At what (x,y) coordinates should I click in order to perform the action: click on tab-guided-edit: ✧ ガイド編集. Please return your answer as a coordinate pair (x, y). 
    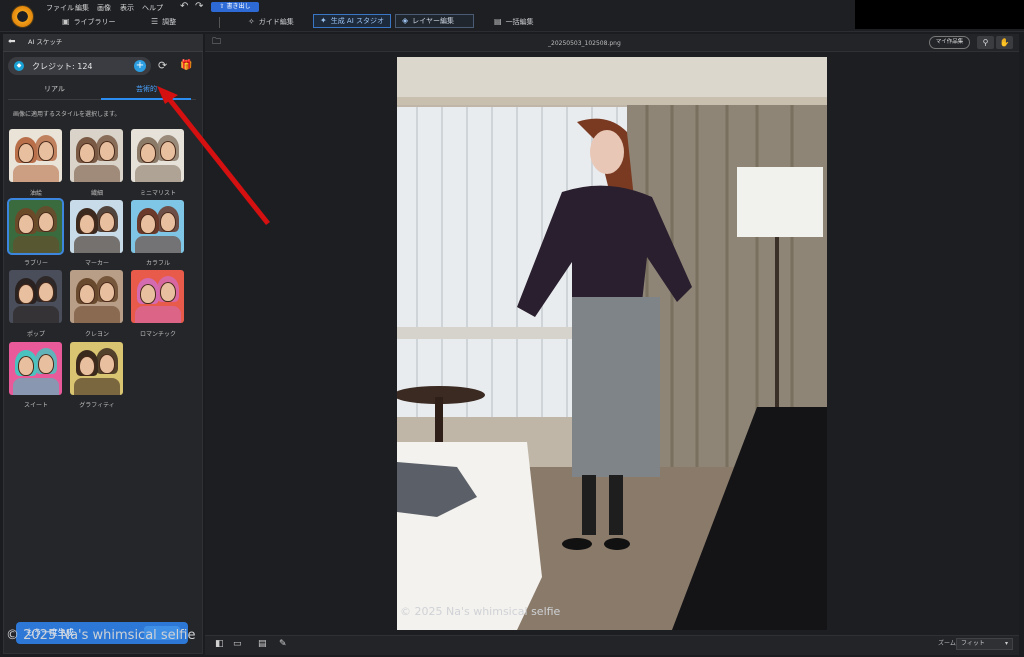
    Looking at the image, I should click on (271, 22).